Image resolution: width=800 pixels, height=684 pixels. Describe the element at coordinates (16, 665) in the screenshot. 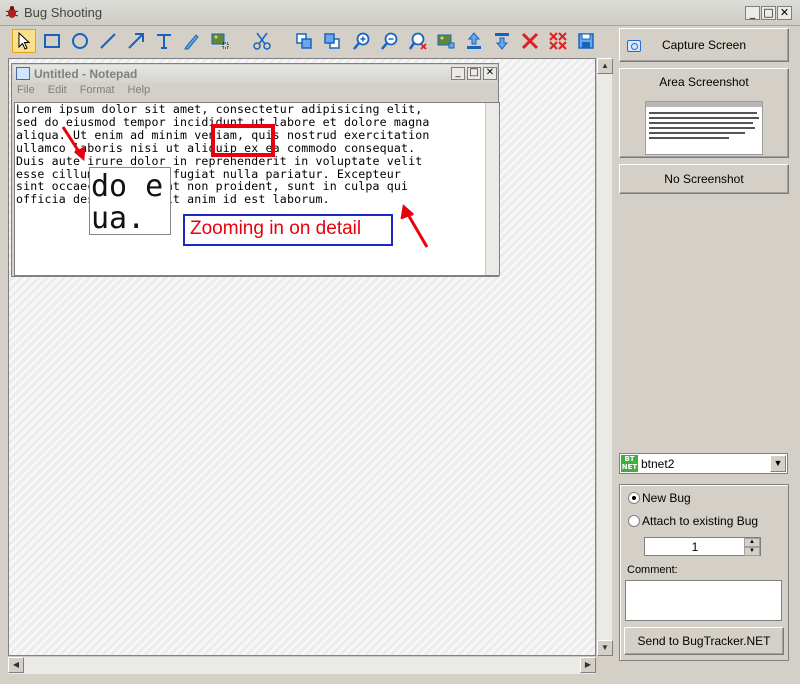

I see `scroll-left-icon: ◀` at that location.